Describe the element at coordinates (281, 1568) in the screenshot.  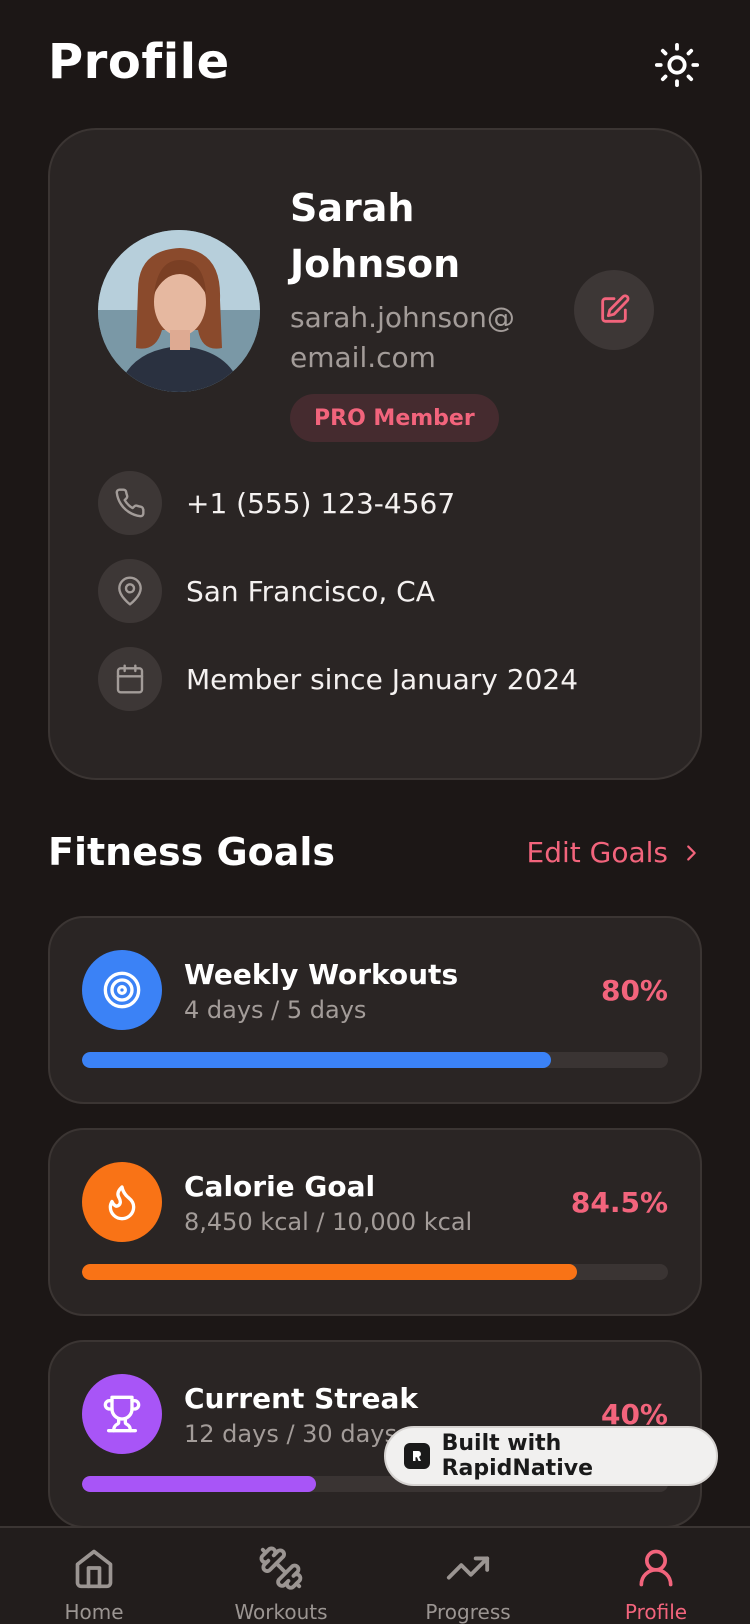
I see `dumbbell-icon` at that location.